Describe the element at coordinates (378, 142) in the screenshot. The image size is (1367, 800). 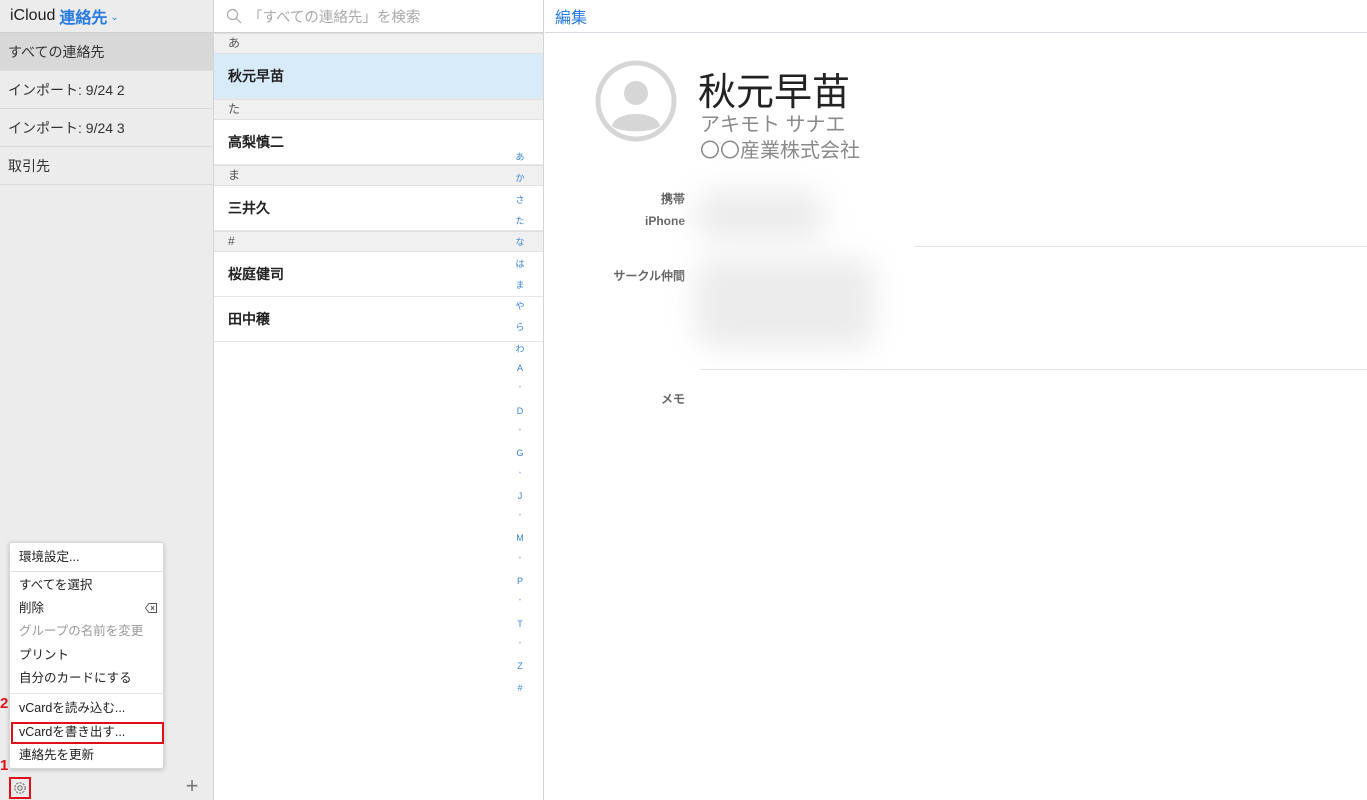
I see `contact-row: 高梨慎二` at that location.